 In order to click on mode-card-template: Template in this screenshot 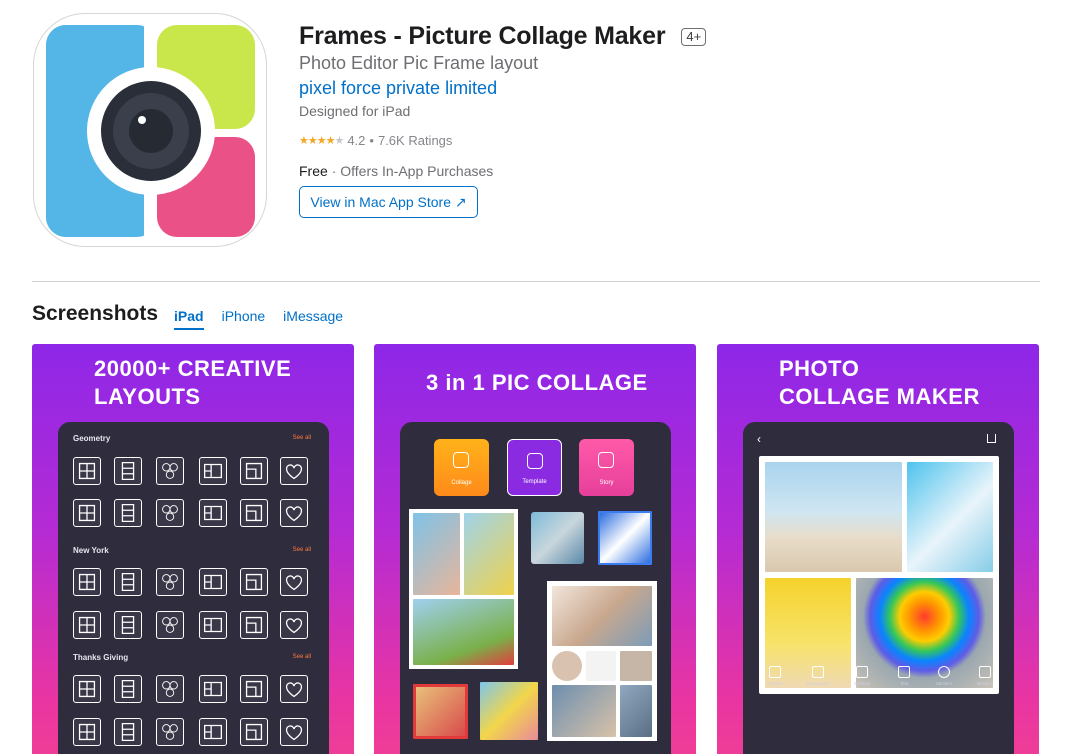, I will do `click(534, 467)`.